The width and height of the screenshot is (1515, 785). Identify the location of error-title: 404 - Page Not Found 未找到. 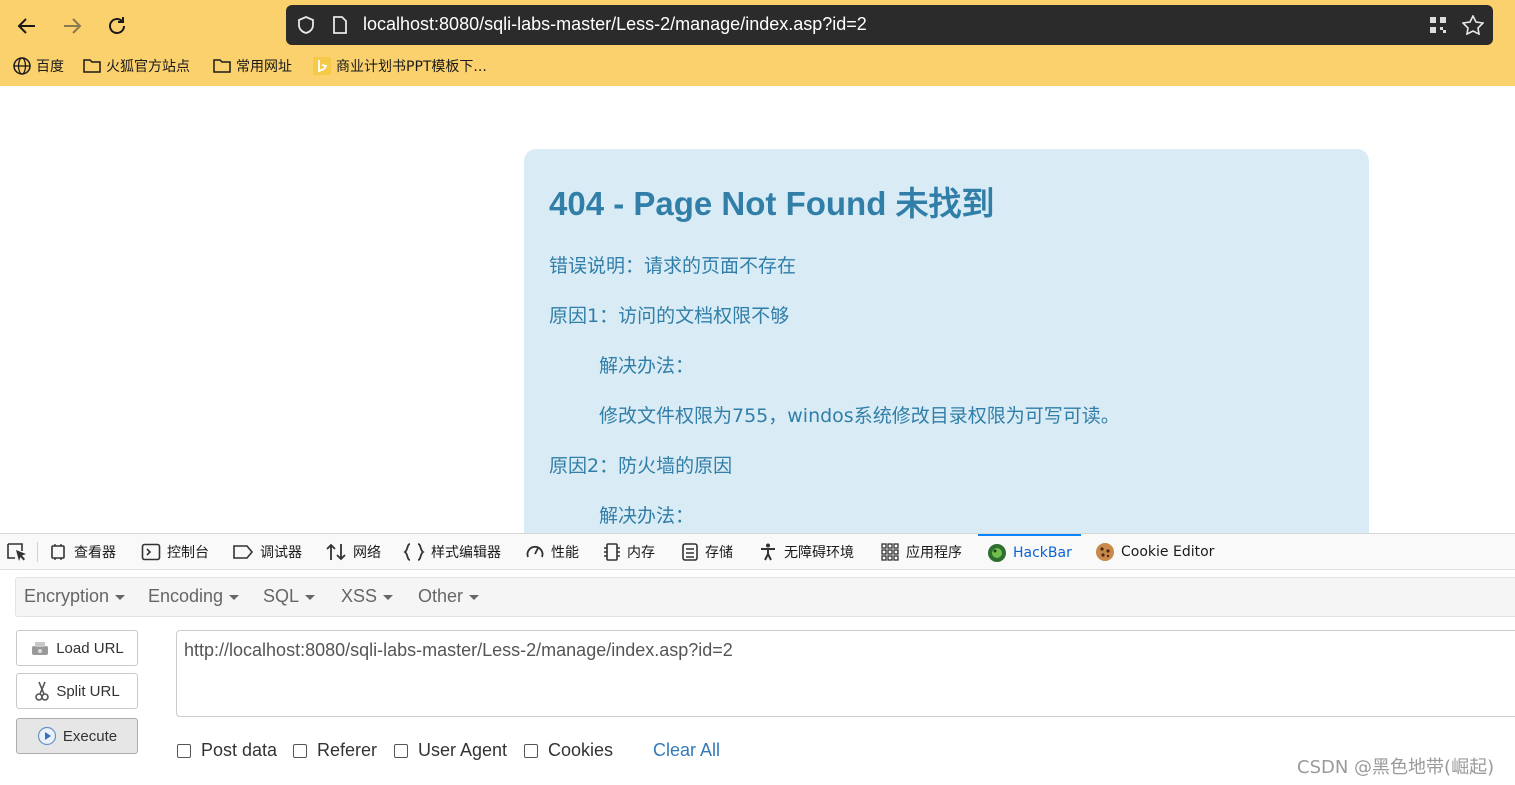
(772, 203).